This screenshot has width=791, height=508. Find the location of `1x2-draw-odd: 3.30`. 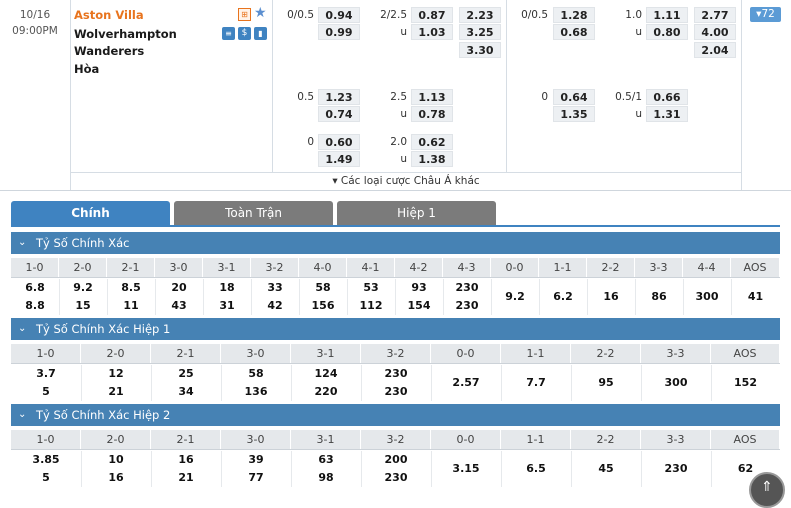

1x2-draw-odd: 3.30 is located at coordinates (480, 50).